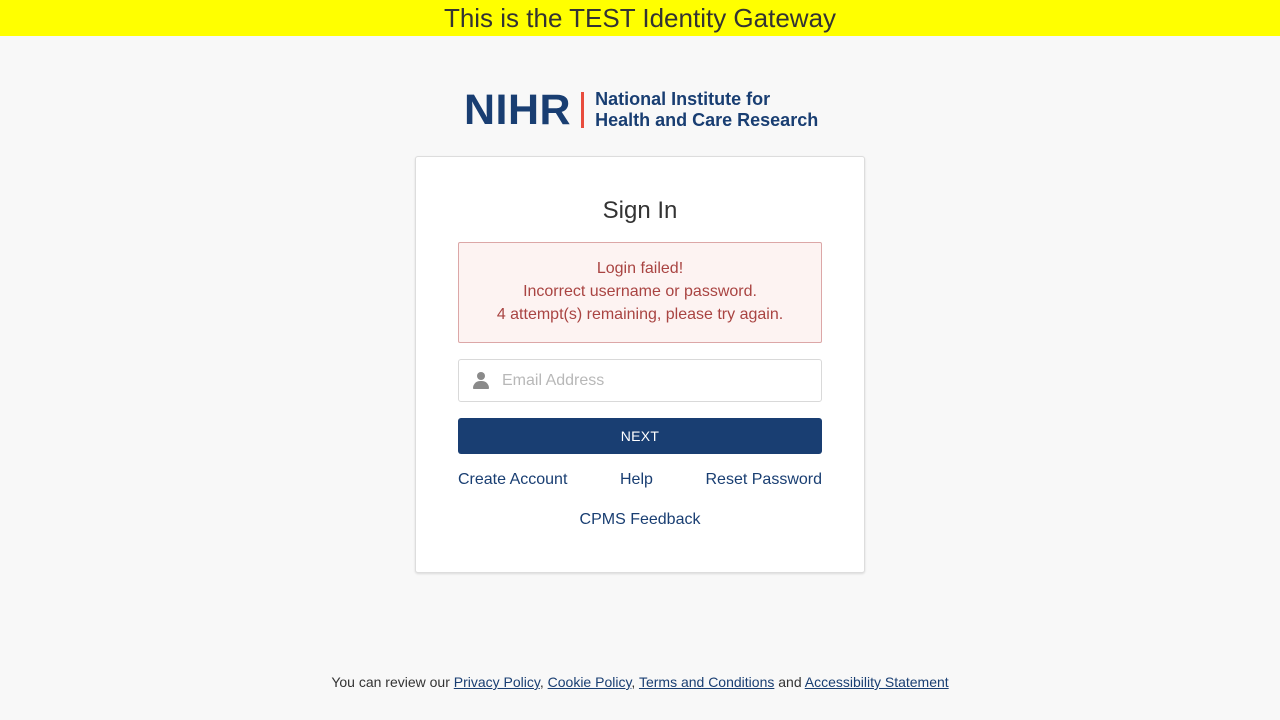  I want to click on logo-line-2: Health and Care Research, so click(707, 120).